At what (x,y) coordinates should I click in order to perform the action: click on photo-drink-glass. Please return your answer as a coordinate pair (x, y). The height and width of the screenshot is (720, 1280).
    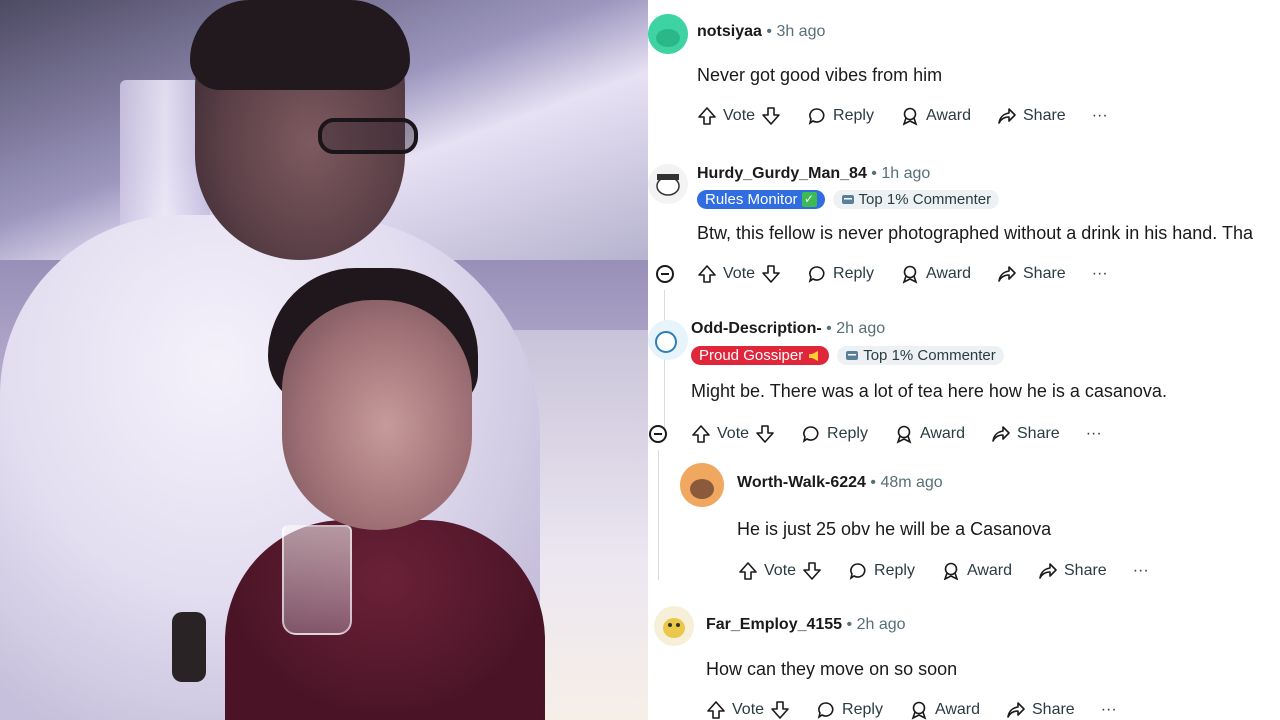
    Looking at the image, I should click on (317, 580).